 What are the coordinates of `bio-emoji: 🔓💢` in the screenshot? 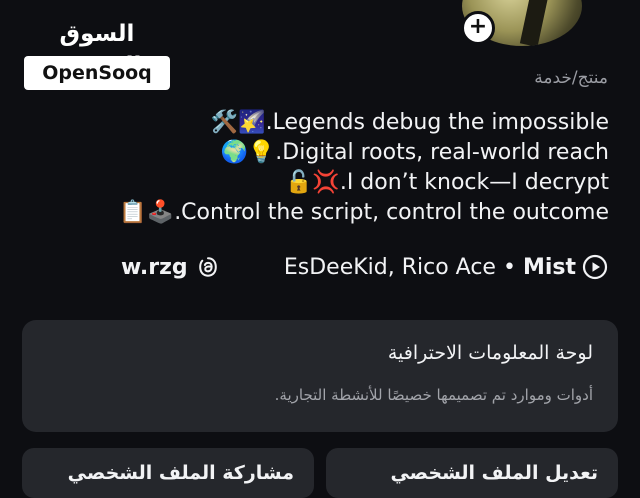 It's located at (312, 182).